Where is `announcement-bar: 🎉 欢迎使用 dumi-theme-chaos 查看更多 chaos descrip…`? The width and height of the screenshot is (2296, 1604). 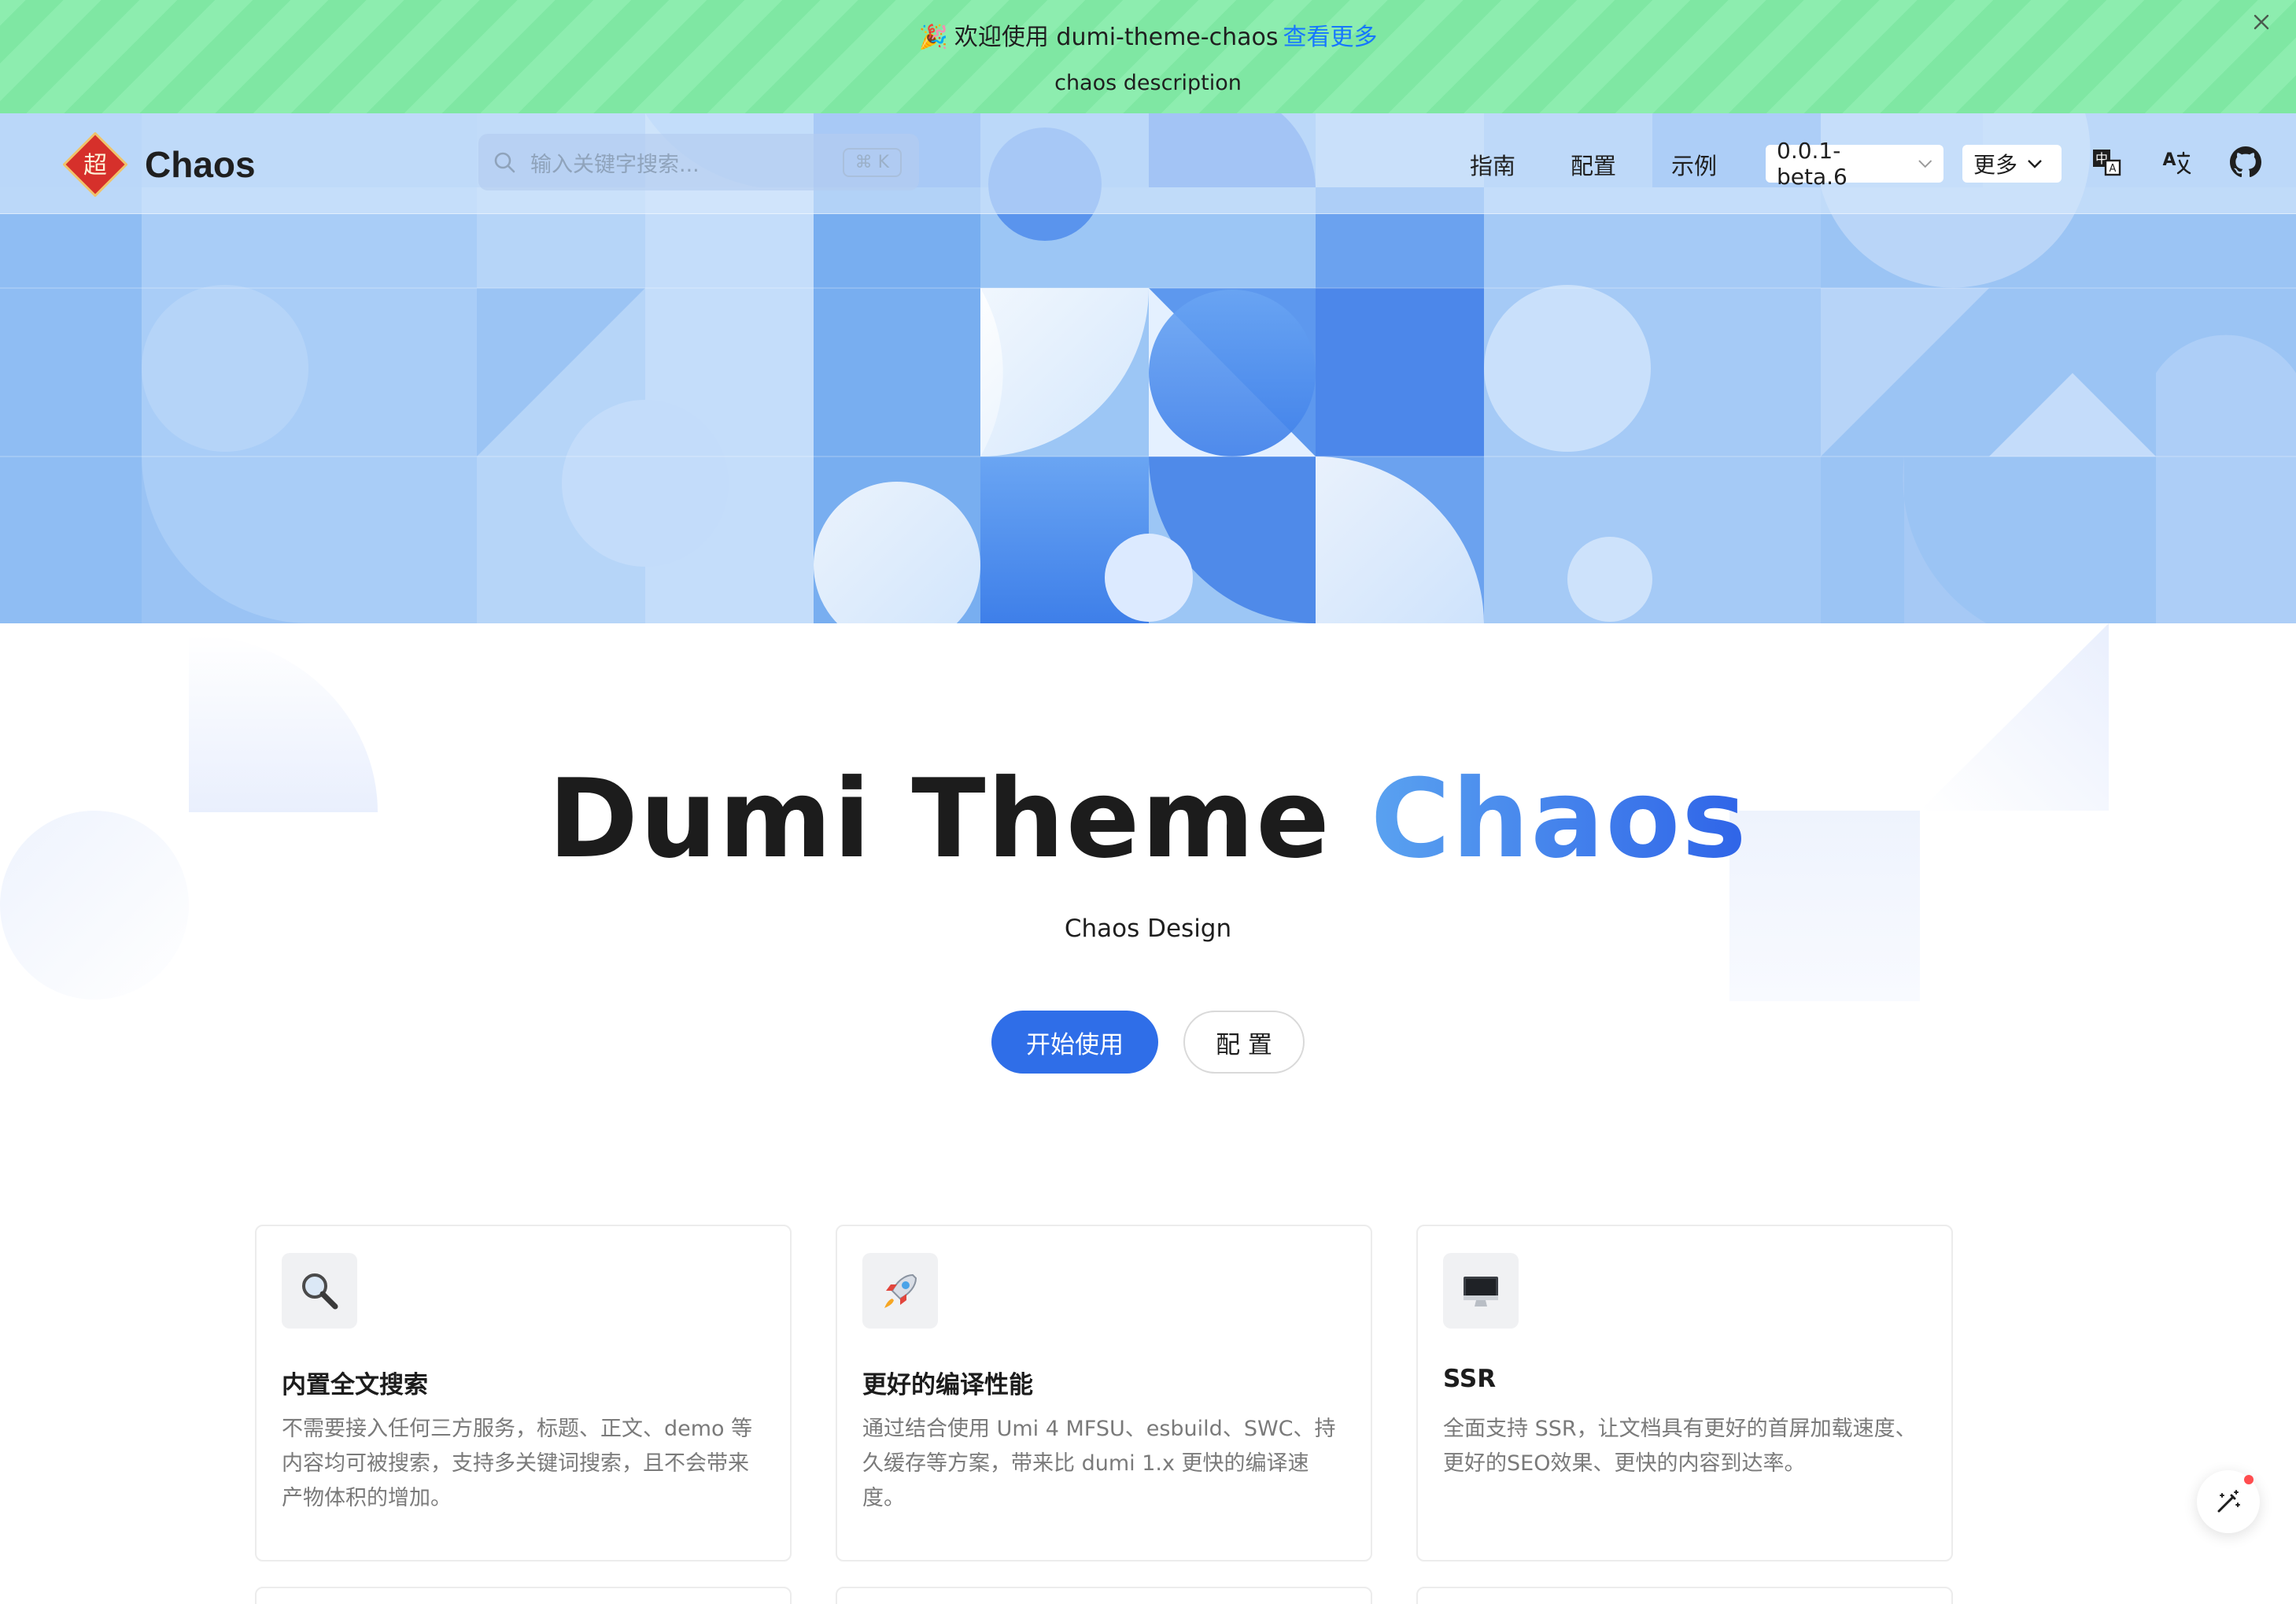
announcement-bar: 🎉 欢迎使用 dumi-theme-chaos 查看更多 chaos descrip… is located at coordinates (1148, 57).